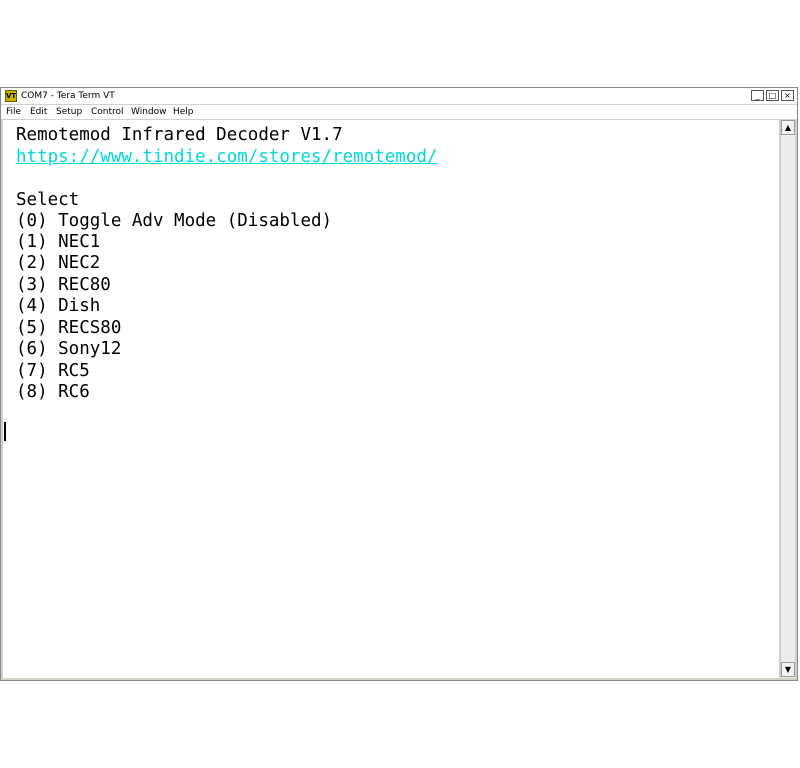 This screenshot has height=768, width=800. What do you see at coordinates (399, 112) in the screenshot?
I see `menu-bar: File Edit Setup Control Window Help` at bounding box center [399, 112].